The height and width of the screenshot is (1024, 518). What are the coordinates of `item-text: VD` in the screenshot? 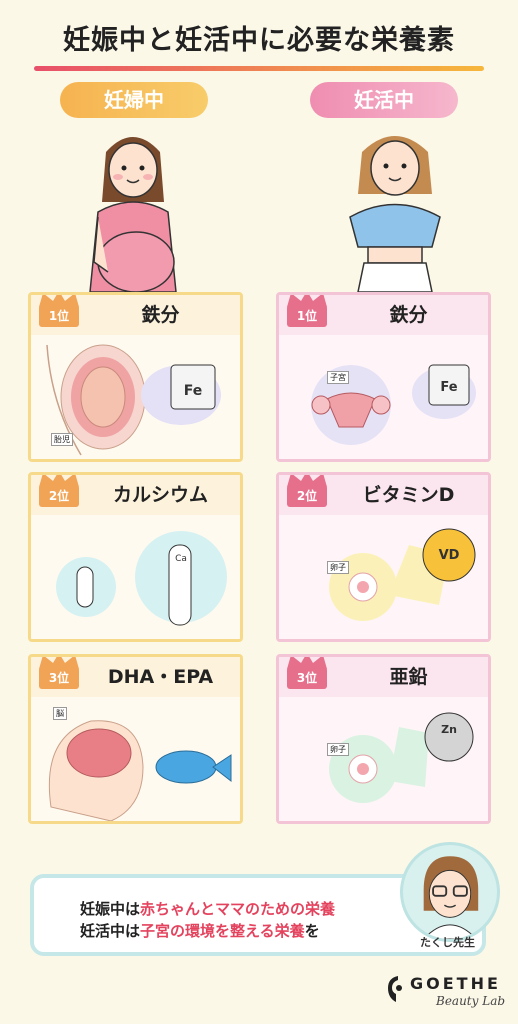 It's located at (449, 555).